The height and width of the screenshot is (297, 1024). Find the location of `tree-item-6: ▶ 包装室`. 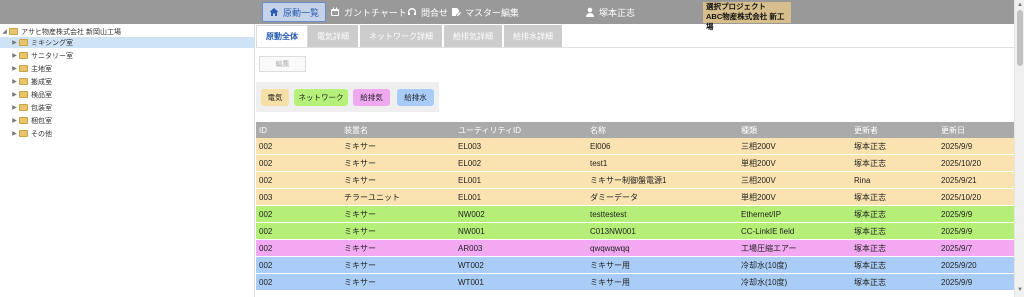

tree-item-6: ▶ 包装室 is located at coordinates (127, 107).